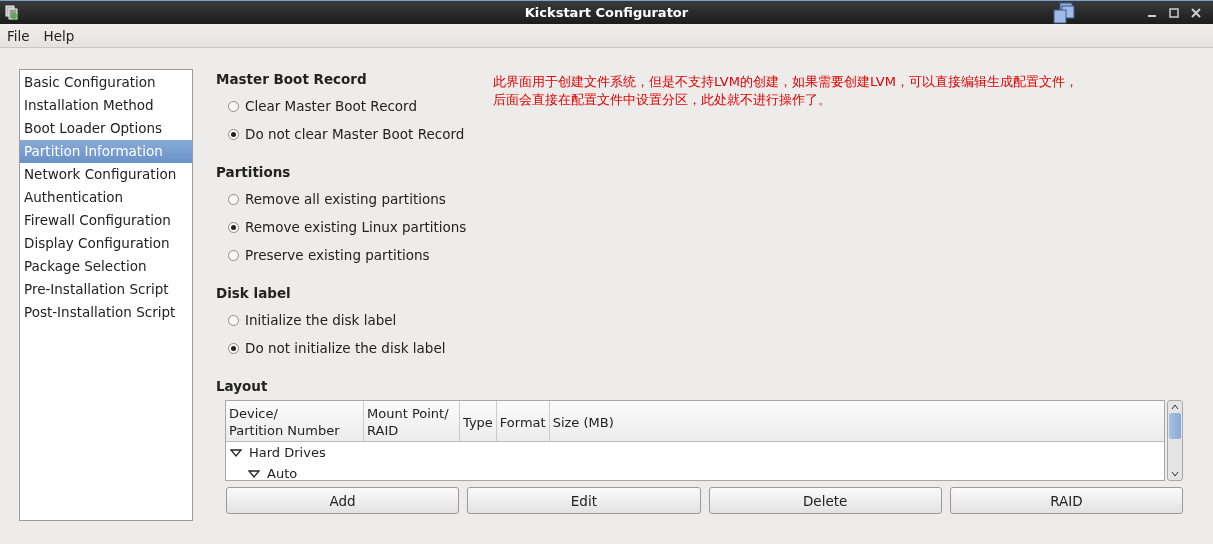 This screenshot has height=544, width=1213. What do you see at coordinates (106, 128) in the screenshot?
I see `sidebar-item: Boot Loader Options` at bounding box center [106, 128].